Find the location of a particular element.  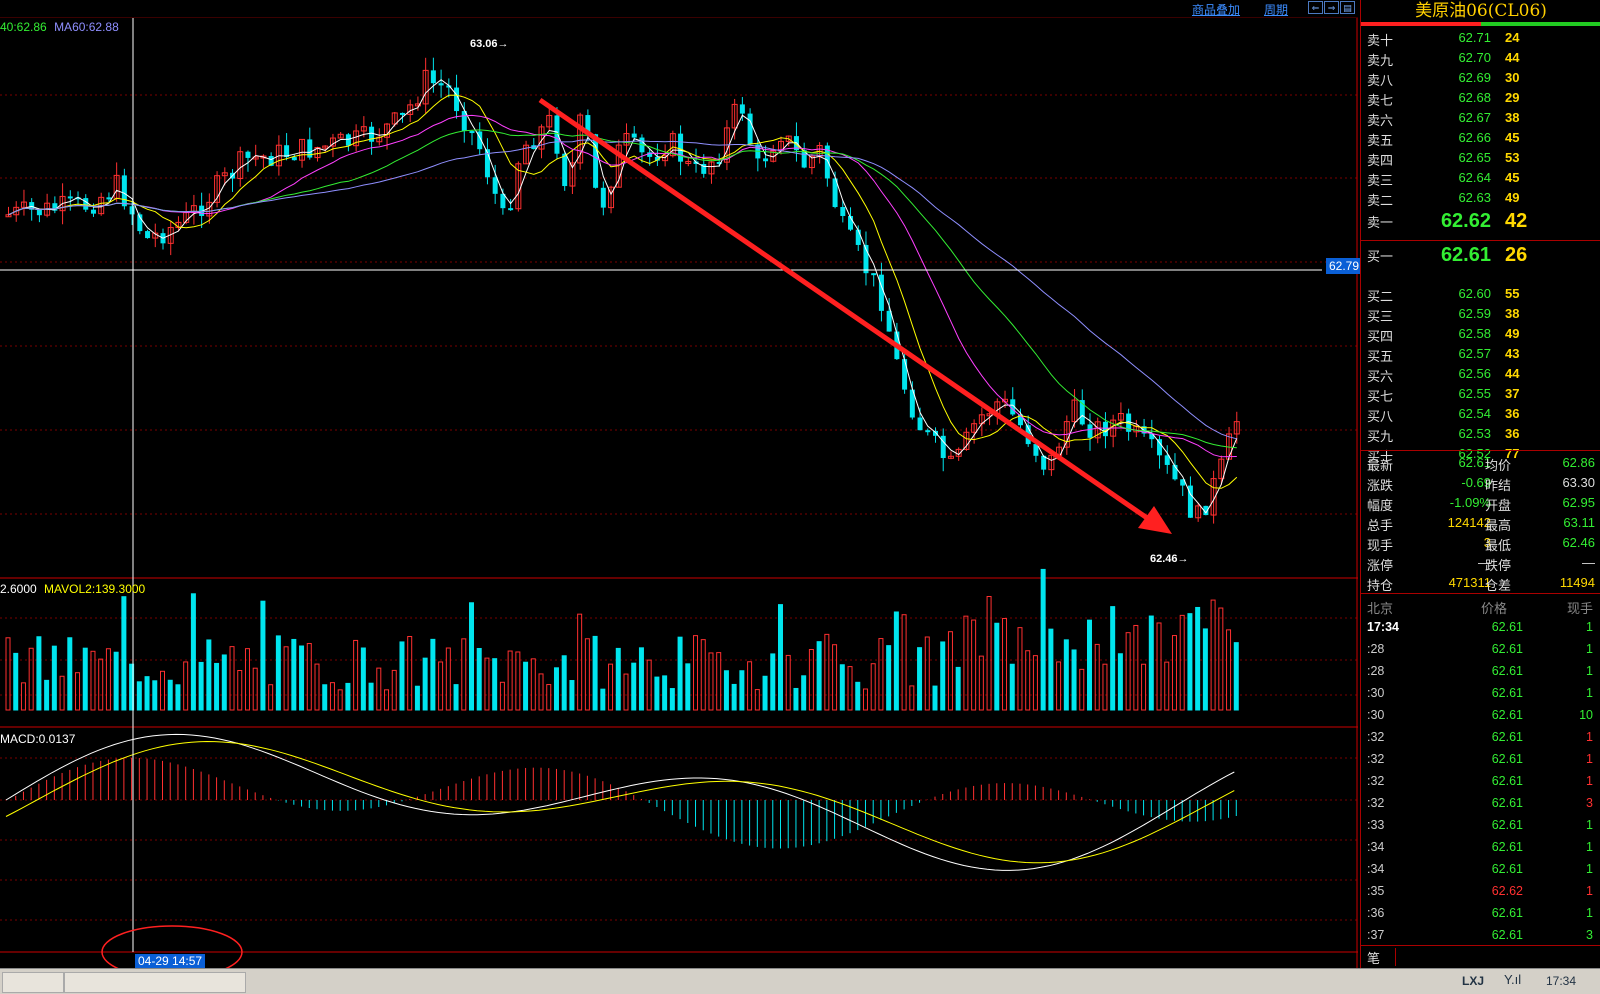

stat-value-2: 63.30 is located at coordinates (1578, 482).